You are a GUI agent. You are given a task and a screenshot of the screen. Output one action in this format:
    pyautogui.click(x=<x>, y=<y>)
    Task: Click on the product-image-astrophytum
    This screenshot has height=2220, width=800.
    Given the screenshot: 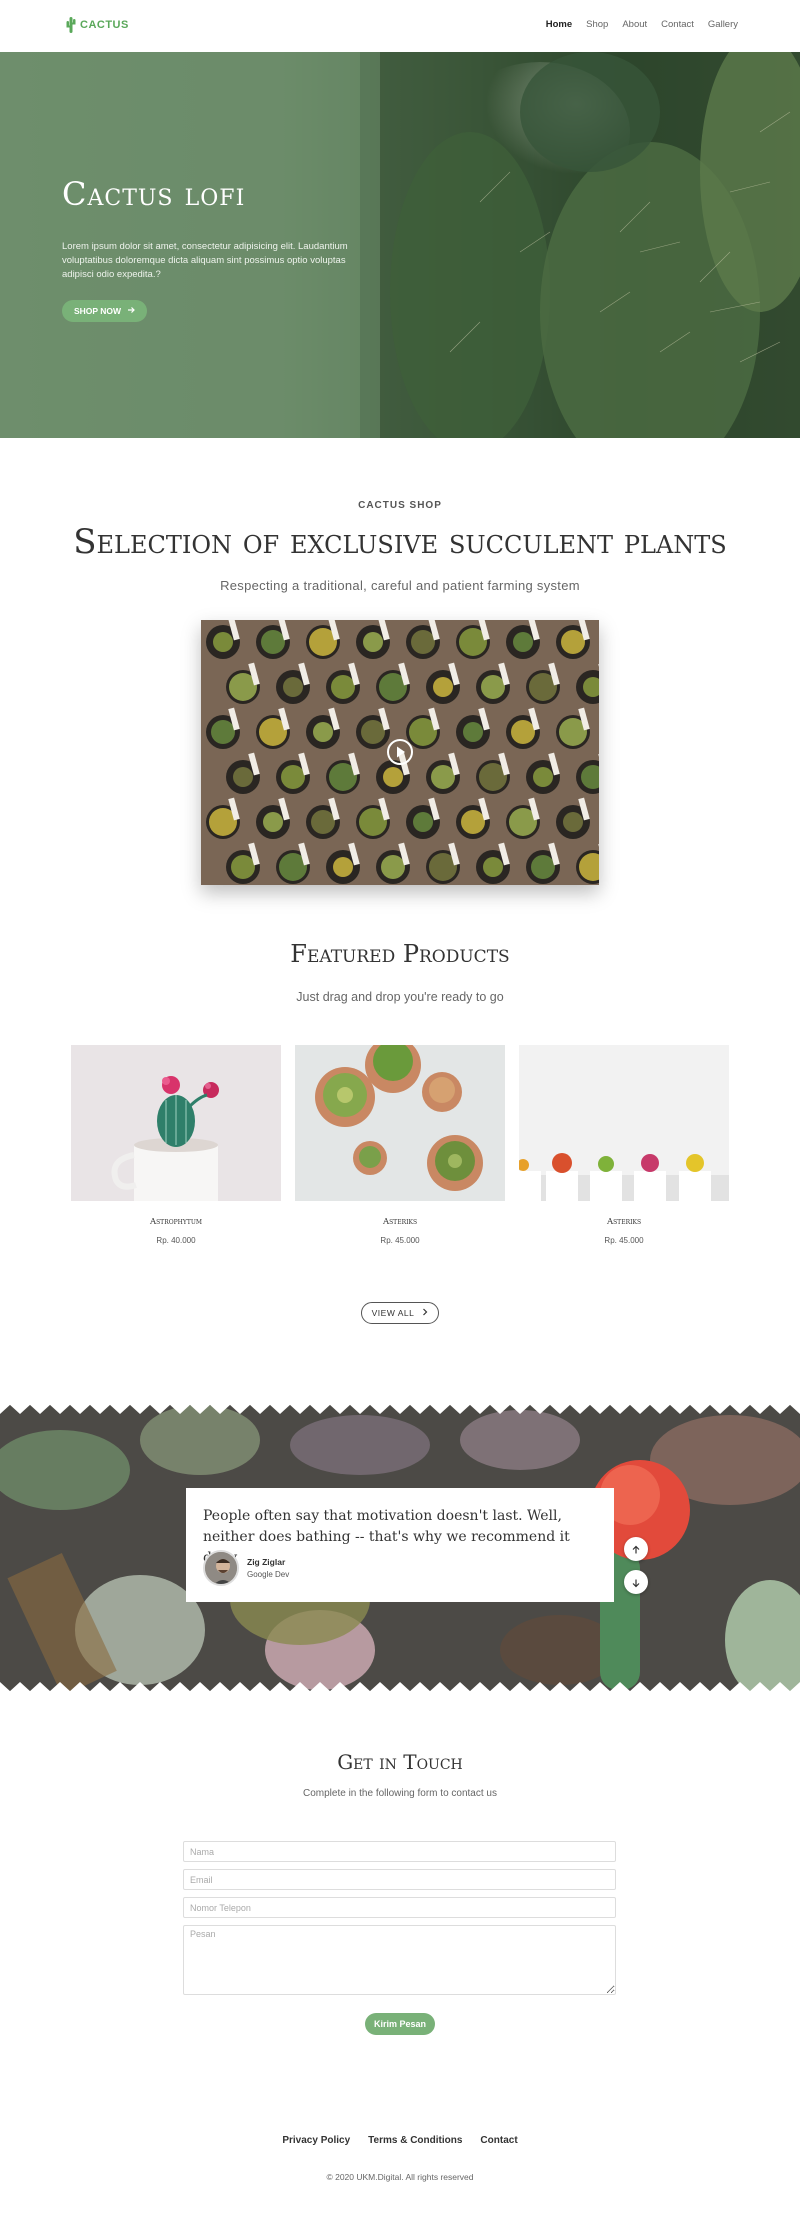 What is the action you would take?
    pyautogui.click(x=176, y=1123)
    